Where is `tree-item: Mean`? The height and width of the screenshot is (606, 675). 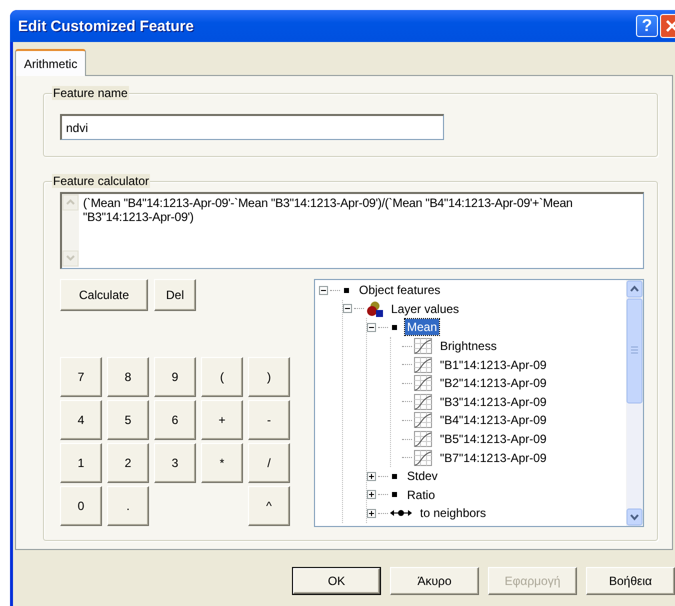 tree-item: Mean is located at coordinates (422, 327).